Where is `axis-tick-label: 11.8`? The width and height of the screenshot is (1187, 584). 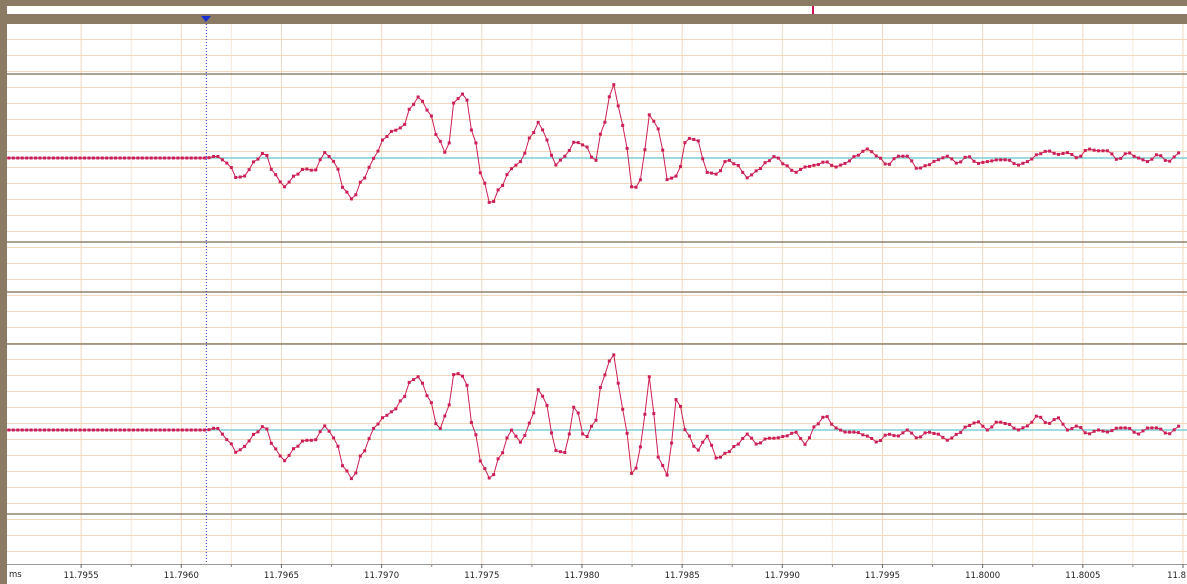
axis-tick-label: 11.8 is located at coordinates (1176, 576).